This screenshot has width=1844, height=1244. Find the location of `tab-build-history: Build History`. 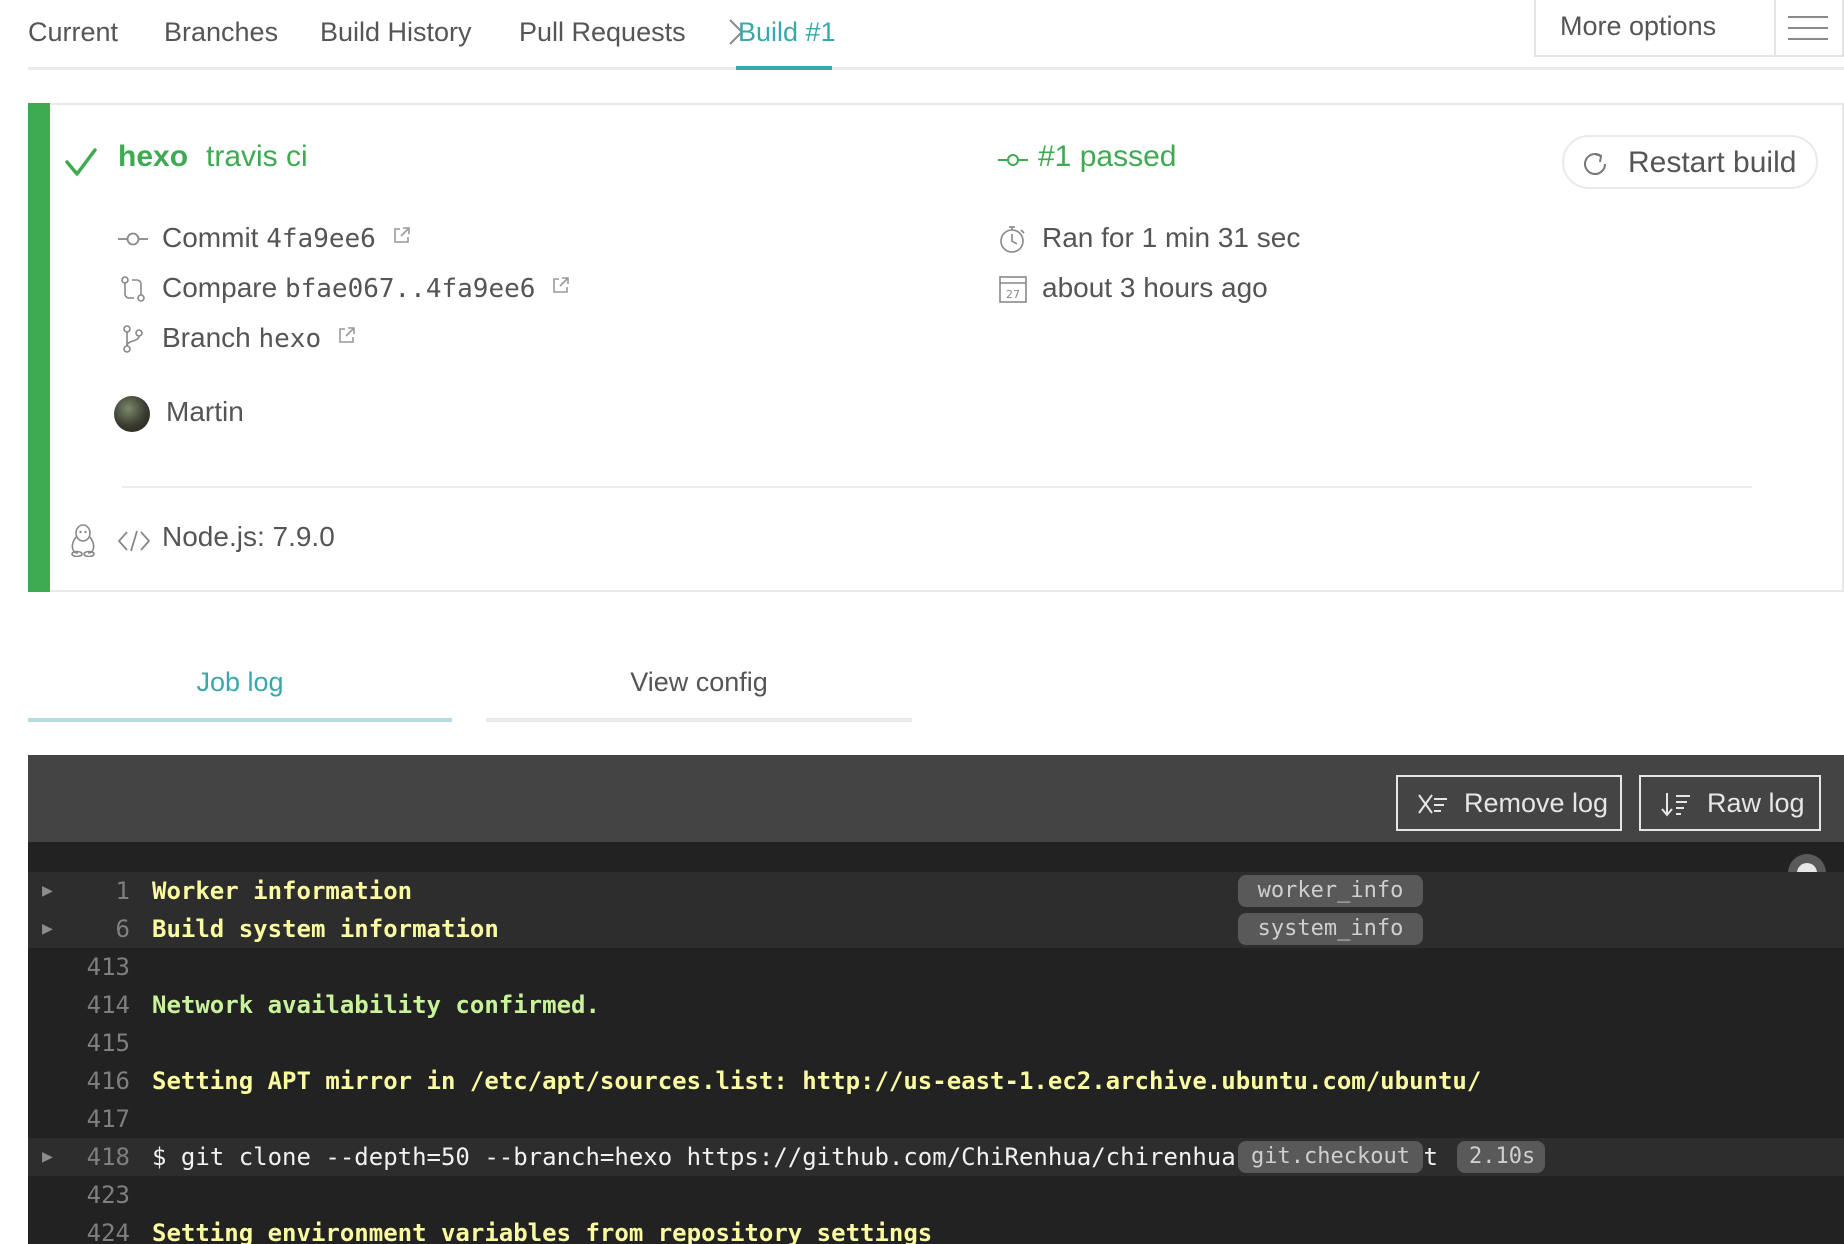

tab-build-history: Build History is located at coordinates (396, 32).